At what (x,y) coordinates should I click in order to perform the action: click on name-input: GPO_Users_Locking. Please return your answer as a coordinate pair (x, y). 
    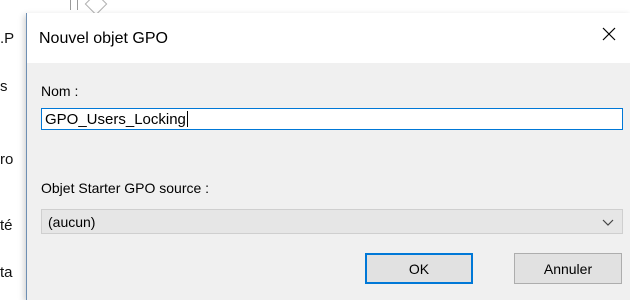
    Looking at the image, I should click on (332, 119).